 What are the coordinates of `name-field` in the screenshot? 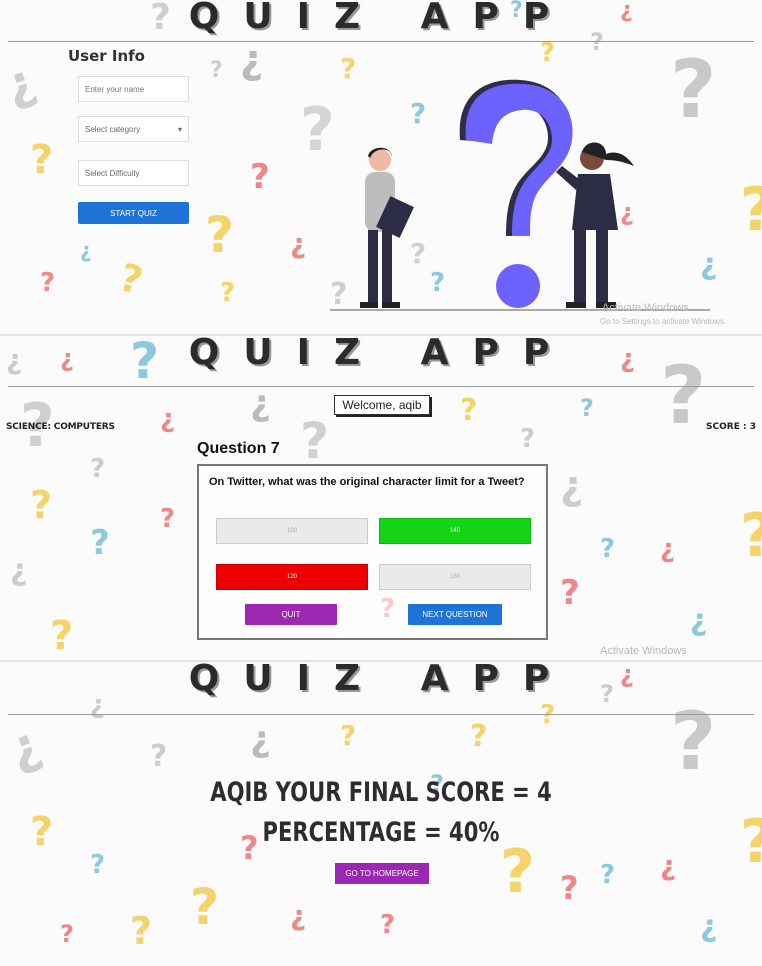 It's located at (133, 89).